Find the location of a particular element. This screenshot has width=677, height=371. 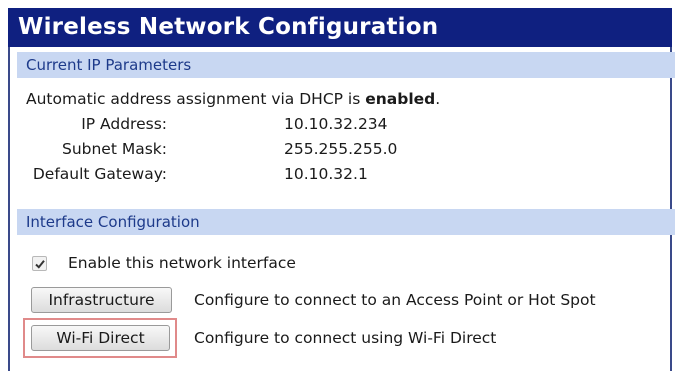

checkmark-icon is located at coordinates (40, 264).